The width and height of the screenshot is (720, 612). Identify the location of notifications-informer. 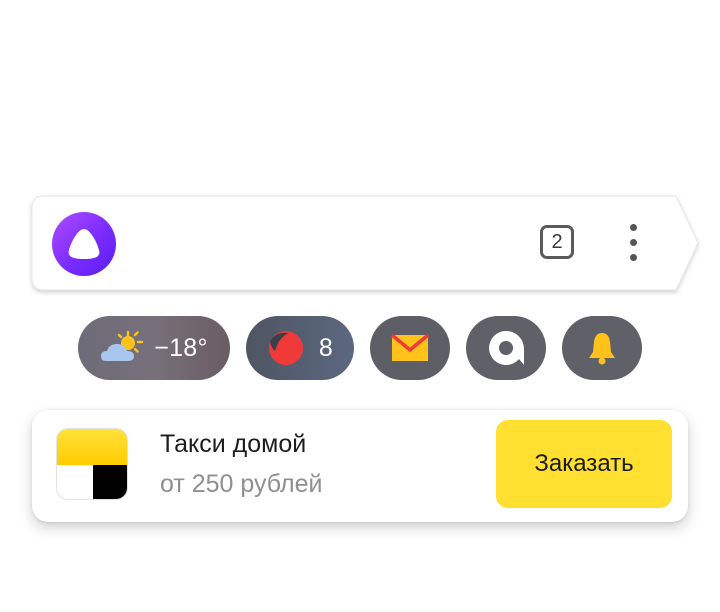
(602, 348).